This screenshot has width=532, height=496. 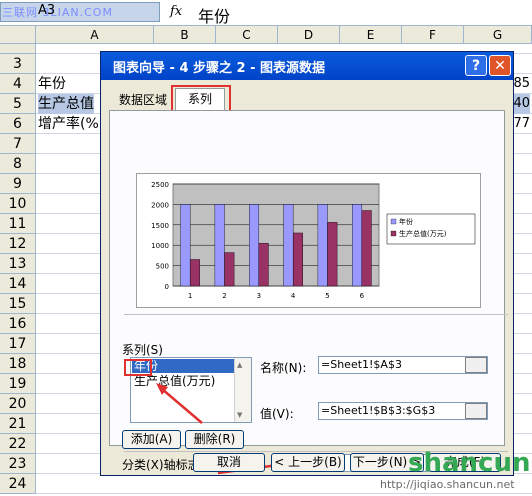 What do you see at coordinates (18, 164) in the screenshot?
I see `row-header-8: 8` at bounding box center [18, 164].